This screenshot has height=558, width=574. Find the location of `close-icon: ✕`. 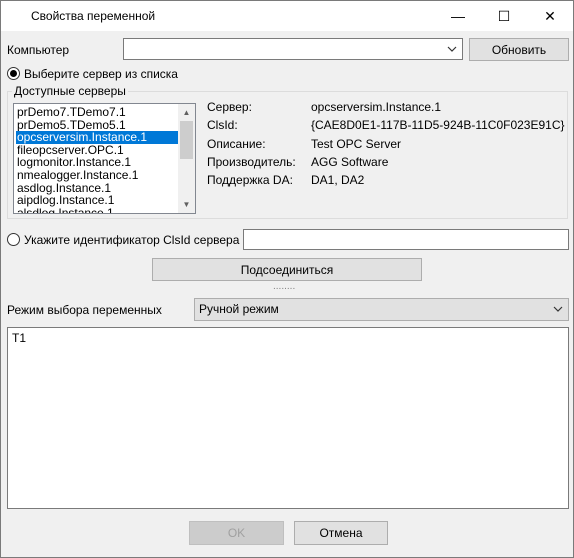

close-icon: ✕ is located at coordinates (550, 15).